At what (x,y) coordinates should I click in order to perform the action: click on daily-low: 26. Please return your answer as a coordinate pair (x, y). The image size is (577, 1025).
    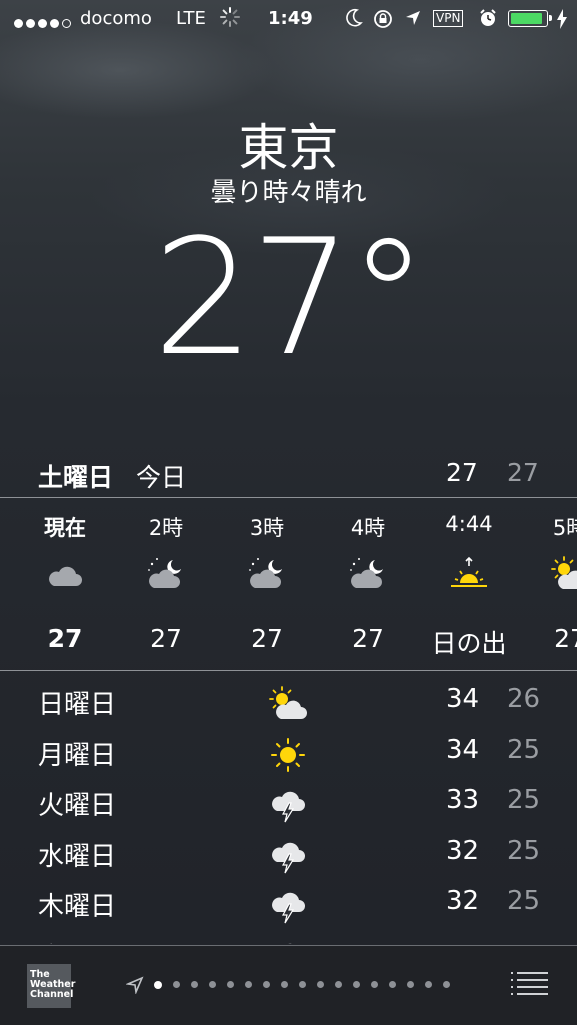
    Looking at the image, I should click on (524, 699).